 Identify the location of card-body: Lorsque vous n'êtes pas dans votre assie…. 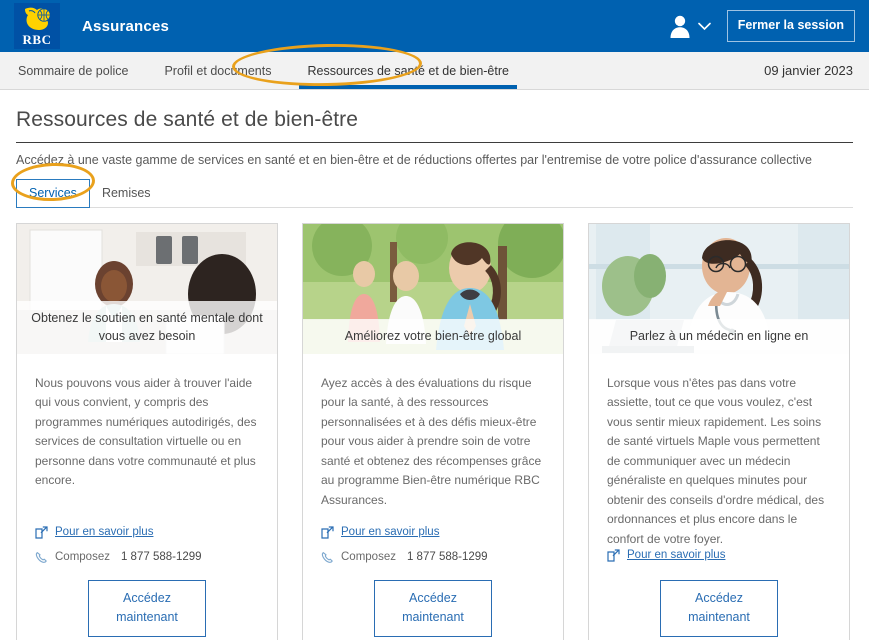
(719, 451).